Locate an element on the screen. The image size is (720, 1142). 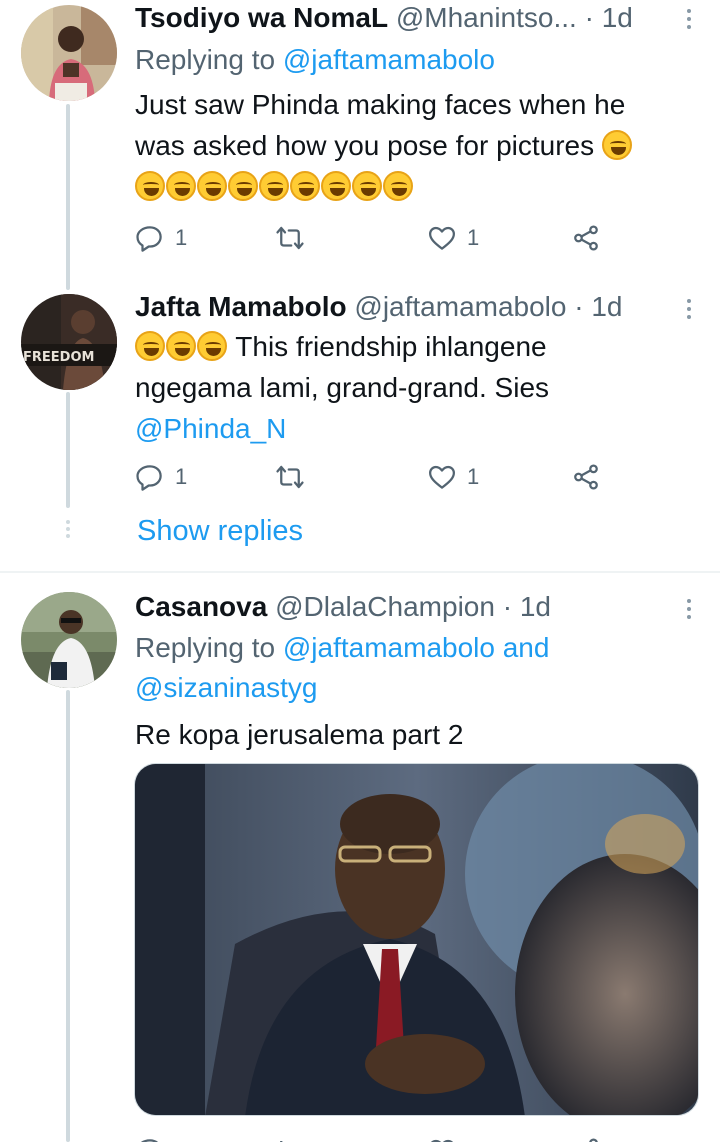
tweet-header: Tsodiyo wa NomaL @Mhanintso... · 1d is located at coordinates (397, 19).